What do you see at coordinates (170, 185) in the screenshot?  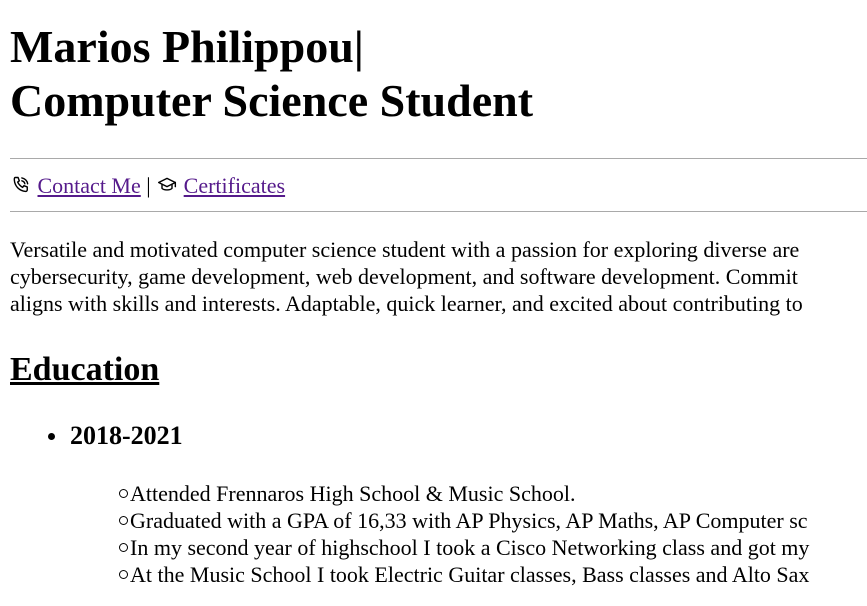 I see `graduation-cap-icon` at bounding box center [170, 185].